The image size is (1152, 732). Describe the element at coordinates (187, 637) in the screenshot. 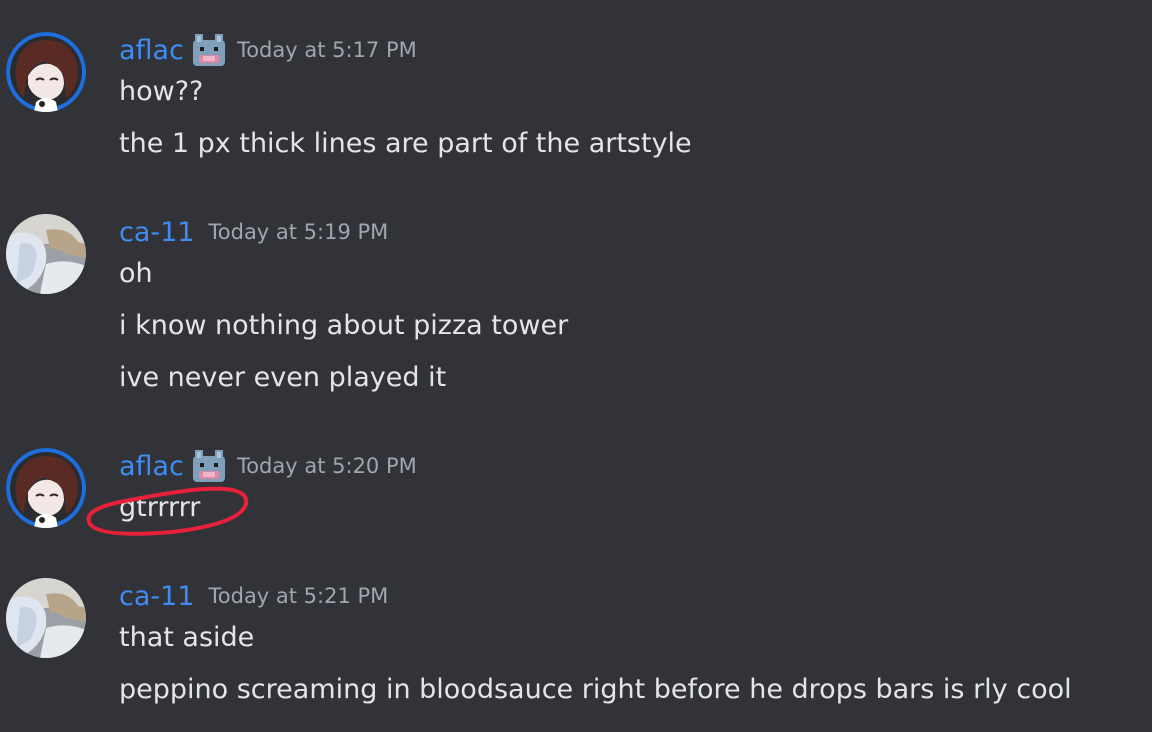

I see `message-text: that aside` at that location.